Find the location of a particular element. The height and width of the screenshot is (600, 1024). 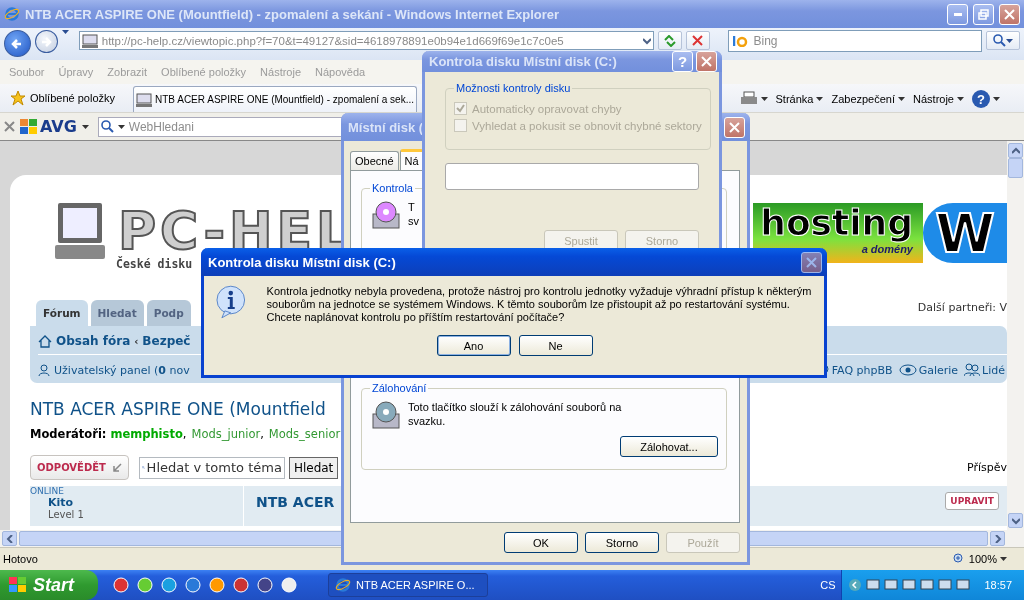

clock: 18:57 is located at coordinates (998, 585).